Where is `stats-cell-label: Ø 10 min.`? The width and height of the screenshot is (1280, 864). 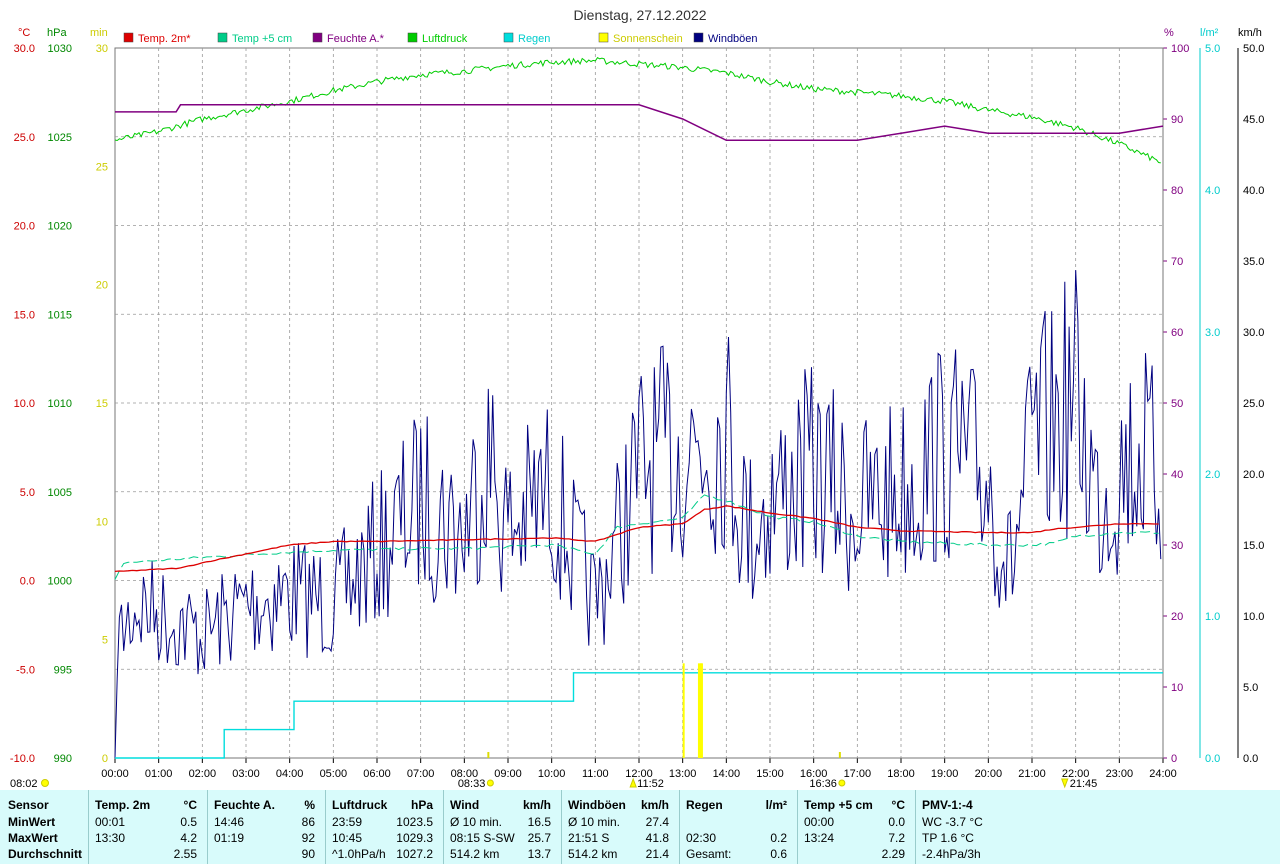
stats-cell-label: Ø 10 min. is located at coordinates (476, 822).